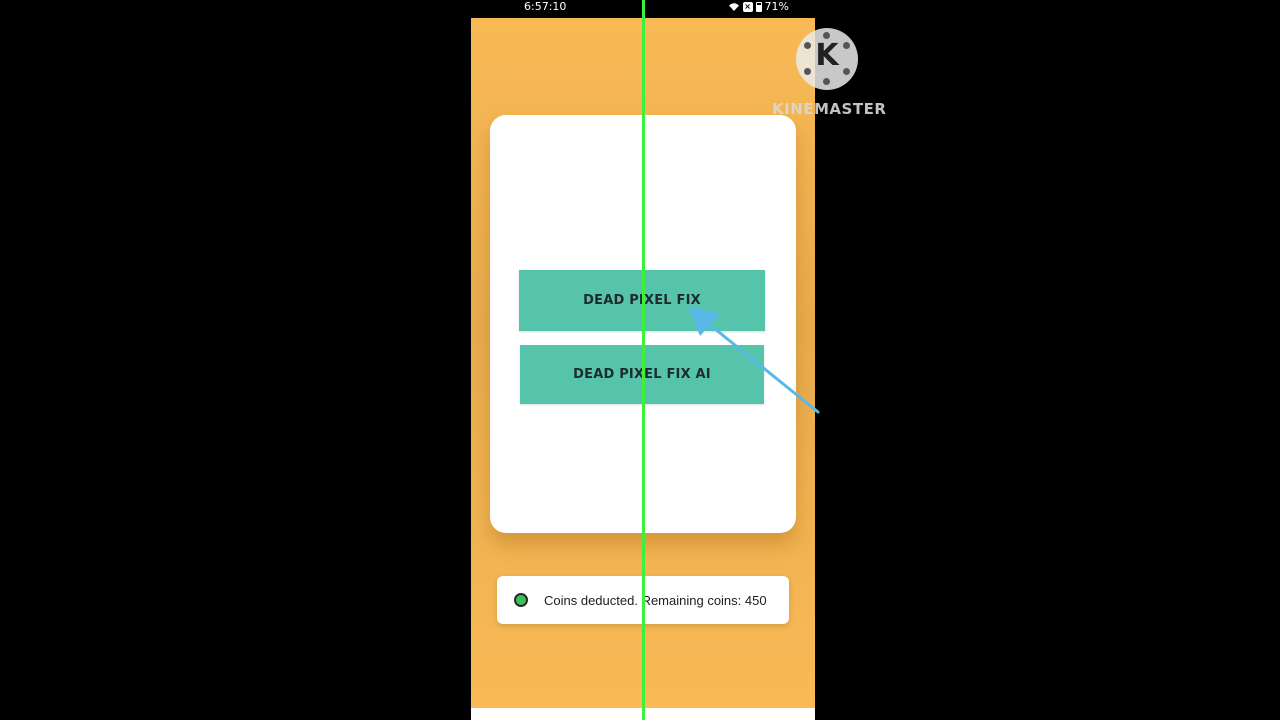 This screenshot has height=720, width=1280. I want to click on app-icon, so click(521, 600).